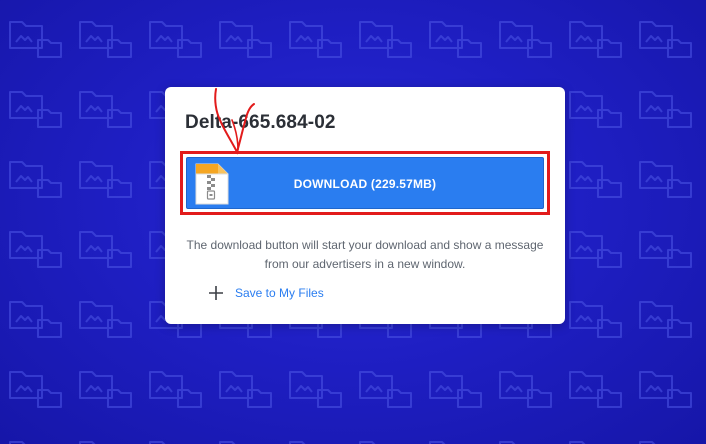 This screenshot has height=444, width=706. I want to click on download-button-label: DOWNLOAD (229.57MB), so click(365, 184).